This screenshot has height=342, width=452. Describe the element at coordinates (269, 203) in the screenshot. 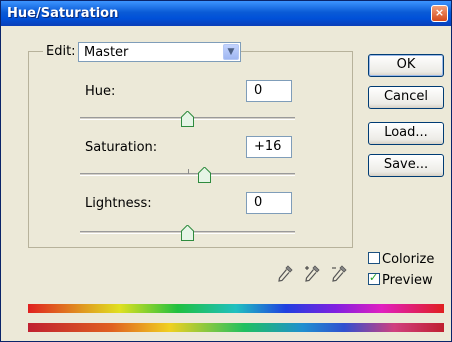

I see `lightness-input: 0` at that location.